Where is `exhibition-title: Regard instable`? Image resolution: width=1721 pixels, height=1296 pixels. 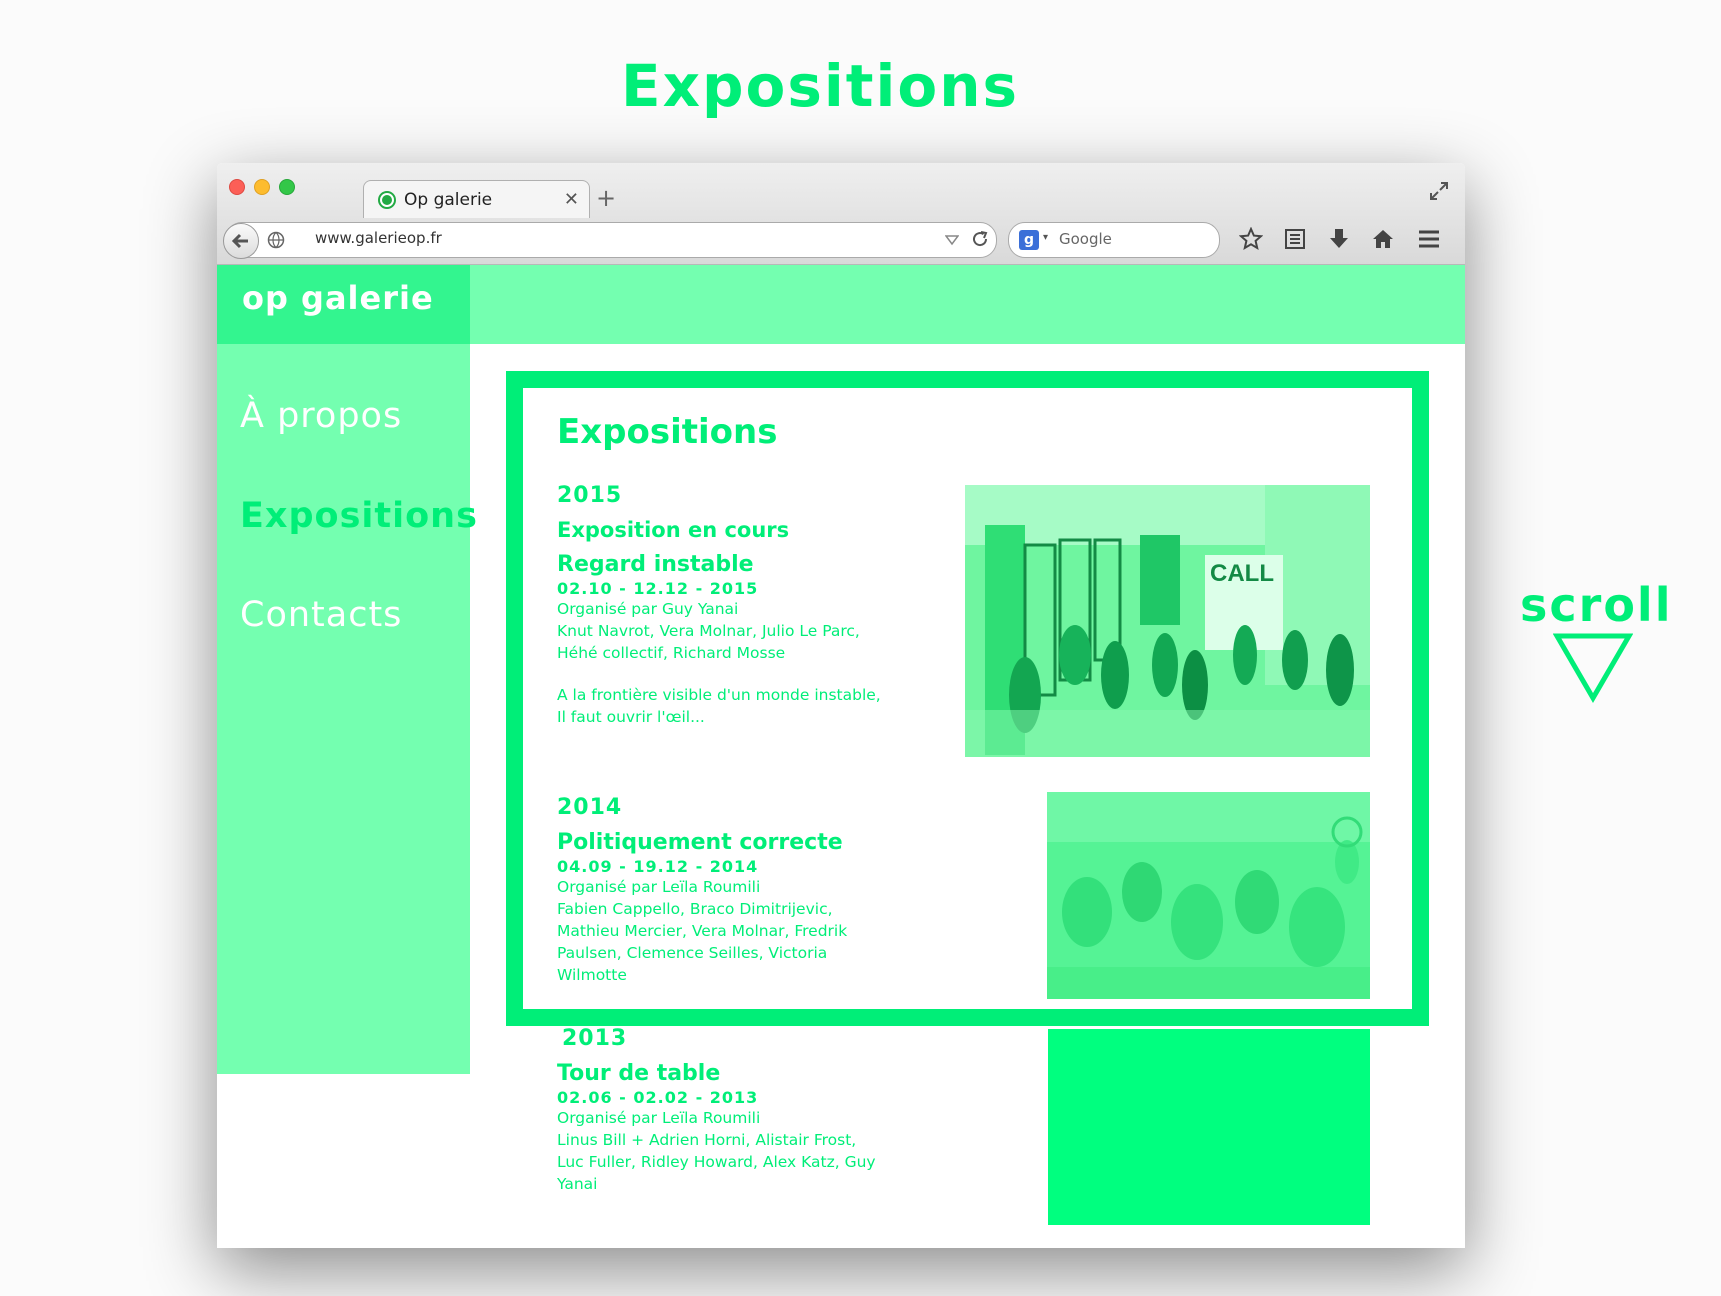
exhibition-title: Regard instable is located at coordinates (722, 564).